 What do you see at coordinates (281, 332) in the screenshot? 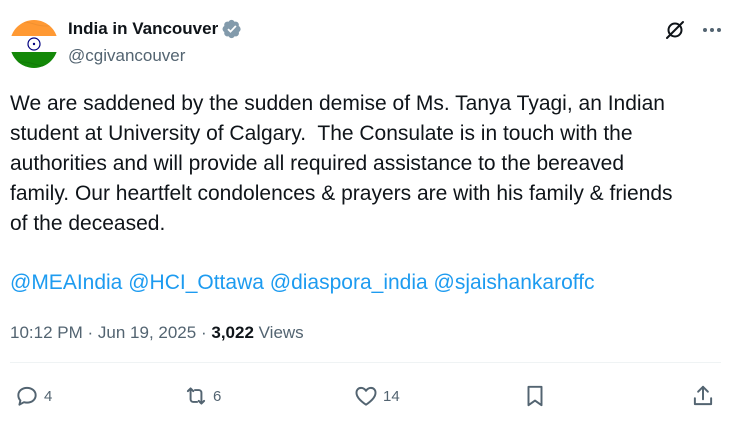
I see `views-label: Views` at bounding box center [281, 332].